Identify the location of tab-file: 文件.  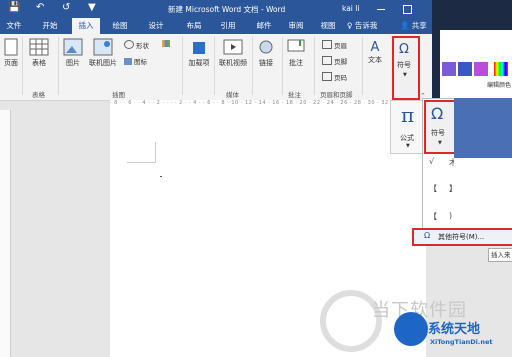
(14, 26).